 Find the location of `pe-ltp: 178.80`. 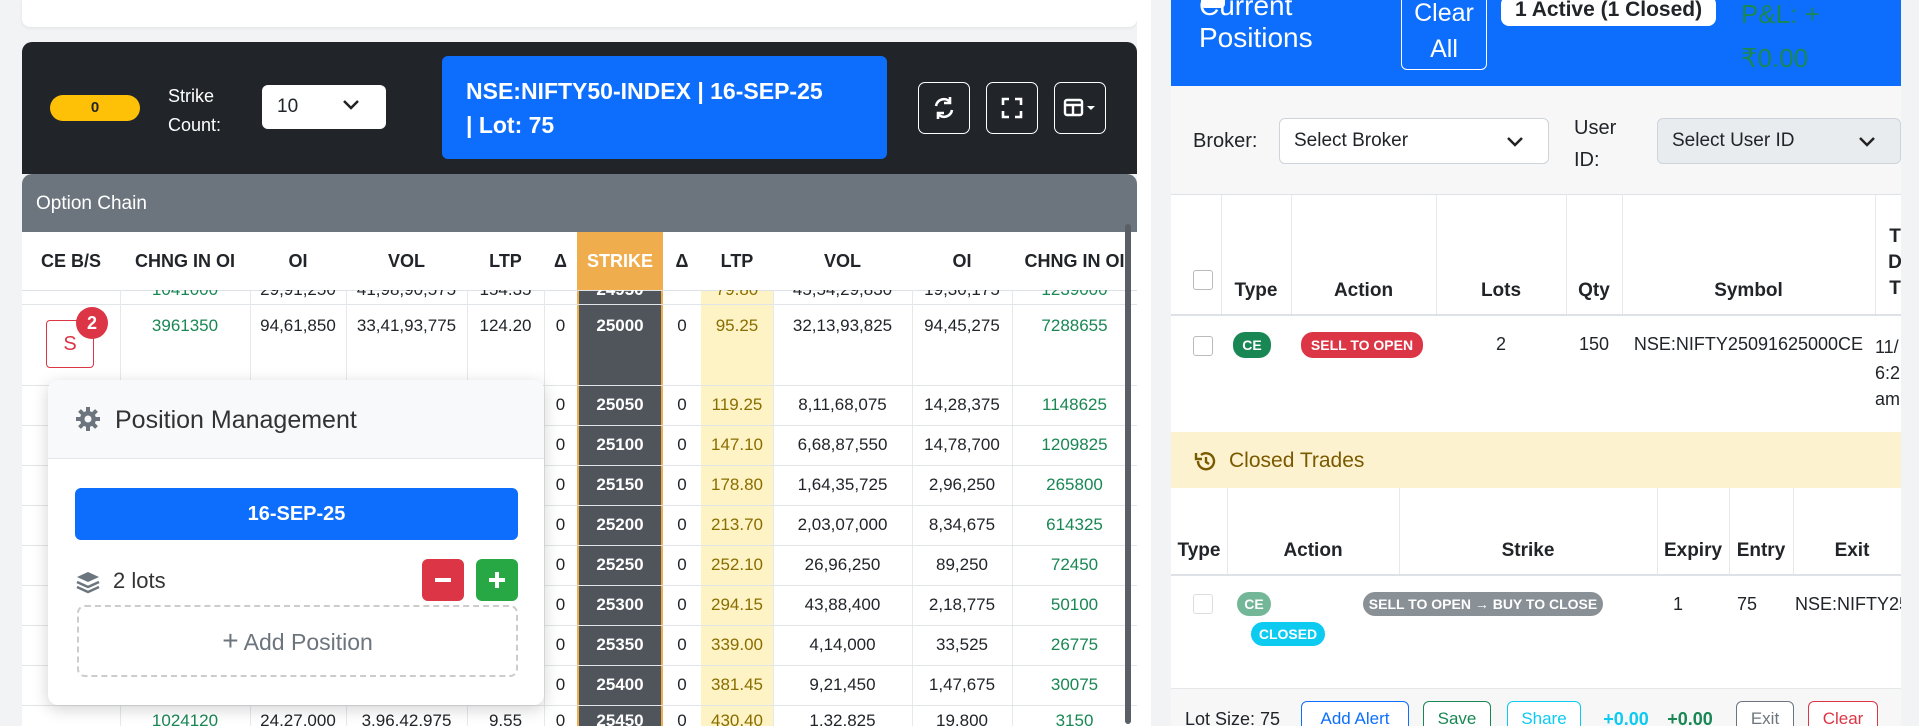

pe-ltp: 178.80 is located at coordinates (737, 484).